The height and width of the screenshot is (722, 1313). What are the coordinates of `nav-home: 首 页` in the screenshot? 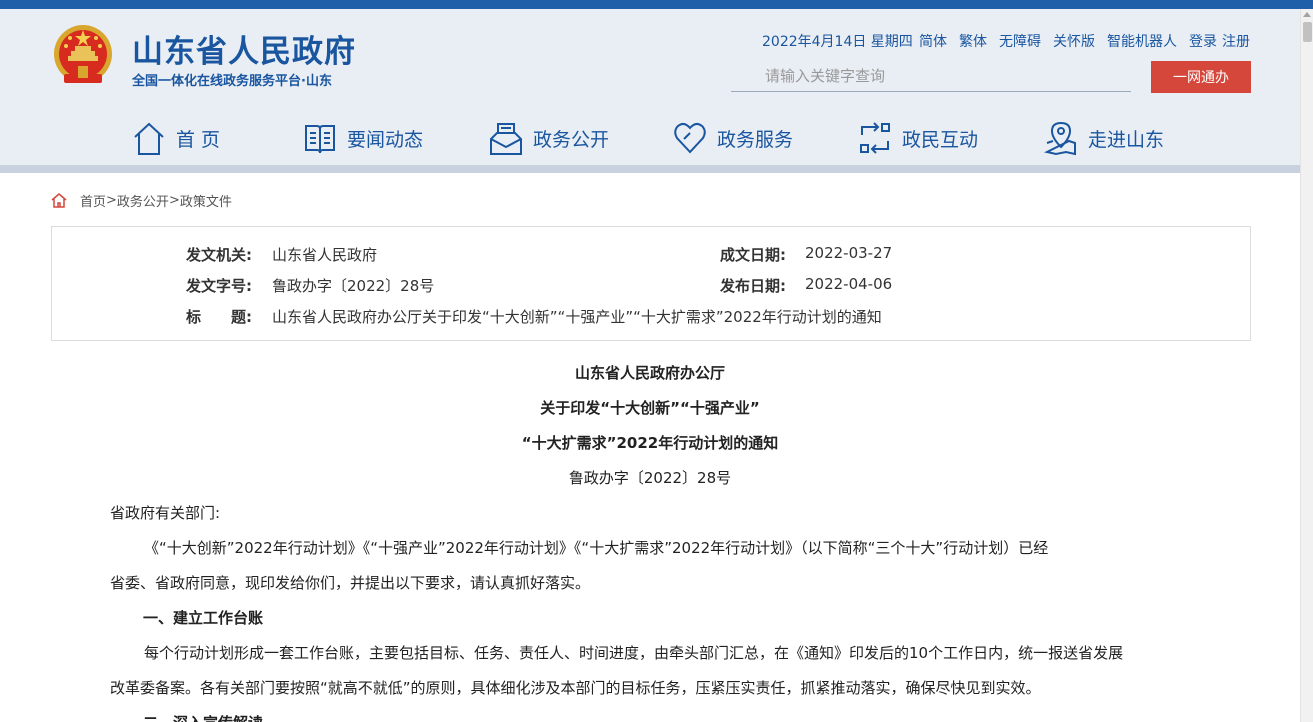 It's located at (176, 138).